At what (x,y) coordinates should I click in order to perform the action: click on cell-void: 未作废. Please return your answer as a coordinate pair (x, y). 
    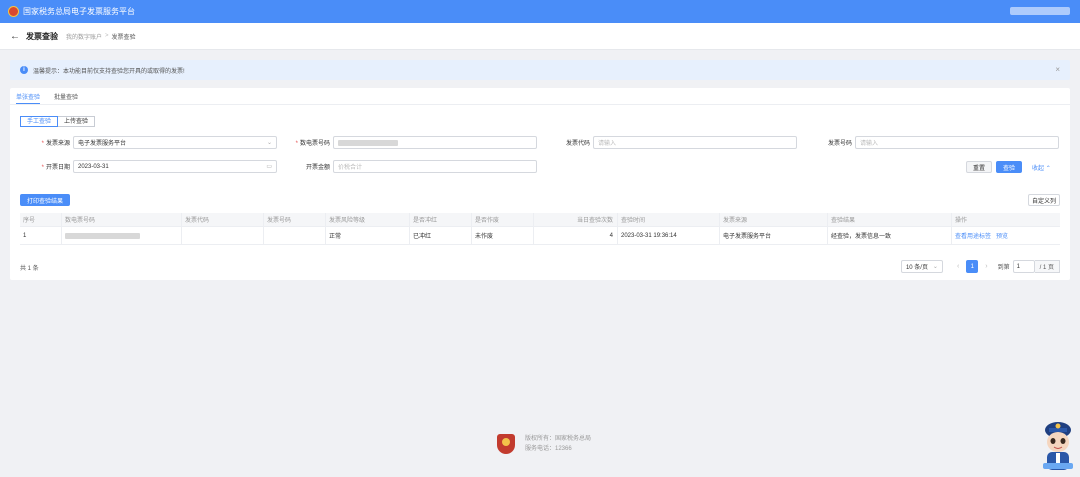
    Looking at the image, I should click on (503, 235).